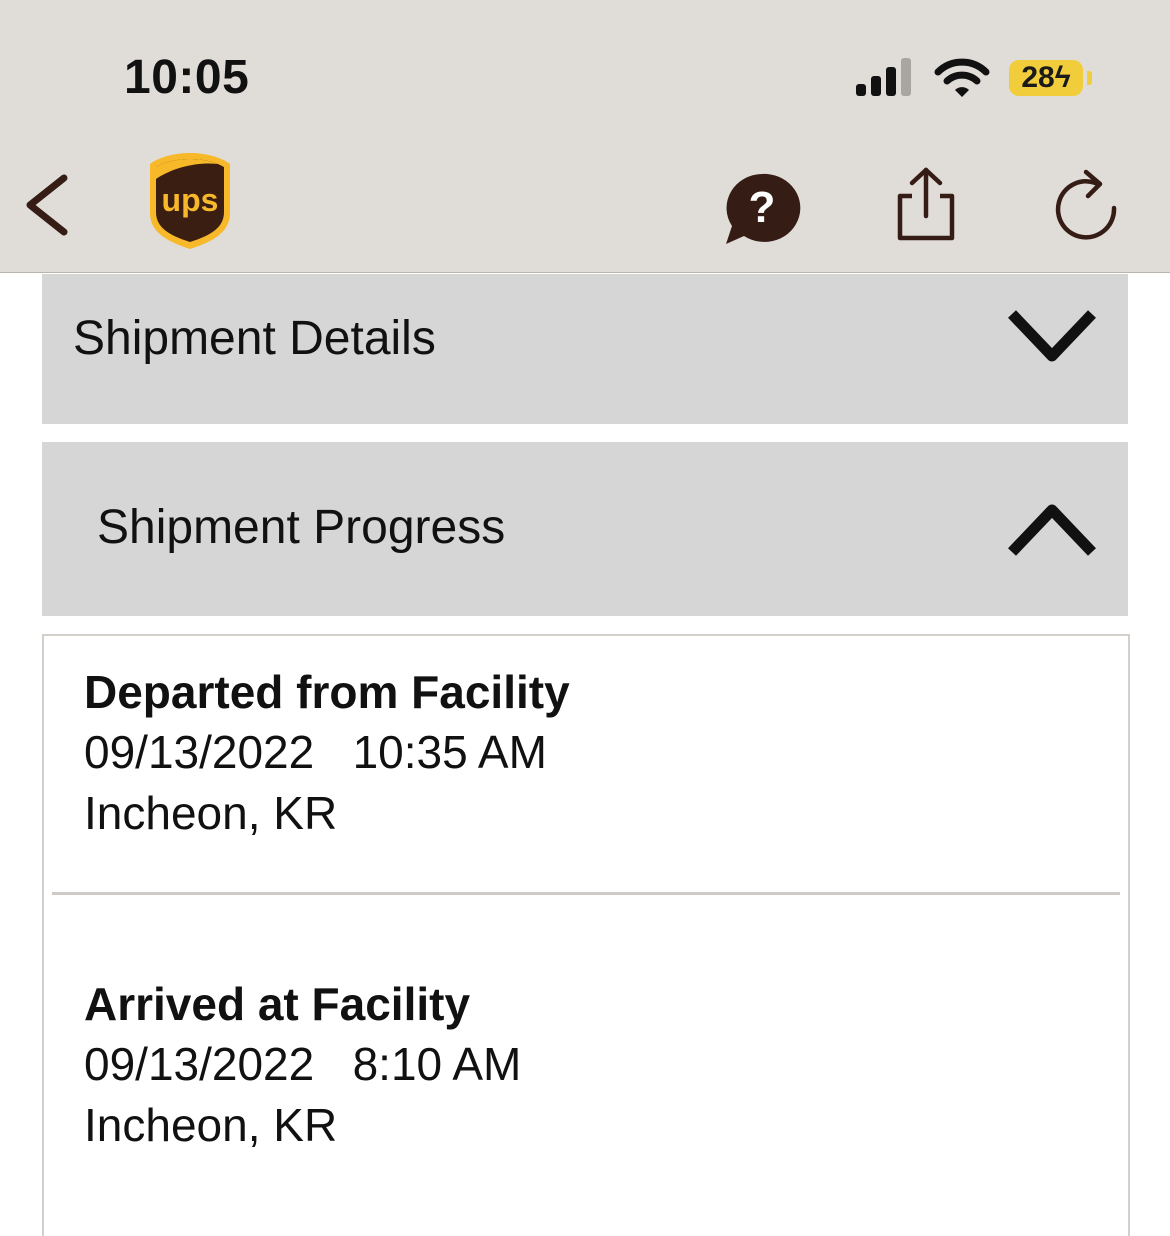 The width and height of the screenshot is (1170, 1236). What do you see at coordinates (449, 752) in the screenshot?
I see `event-time: 10:35 AM` at bounding box center [449, 752].